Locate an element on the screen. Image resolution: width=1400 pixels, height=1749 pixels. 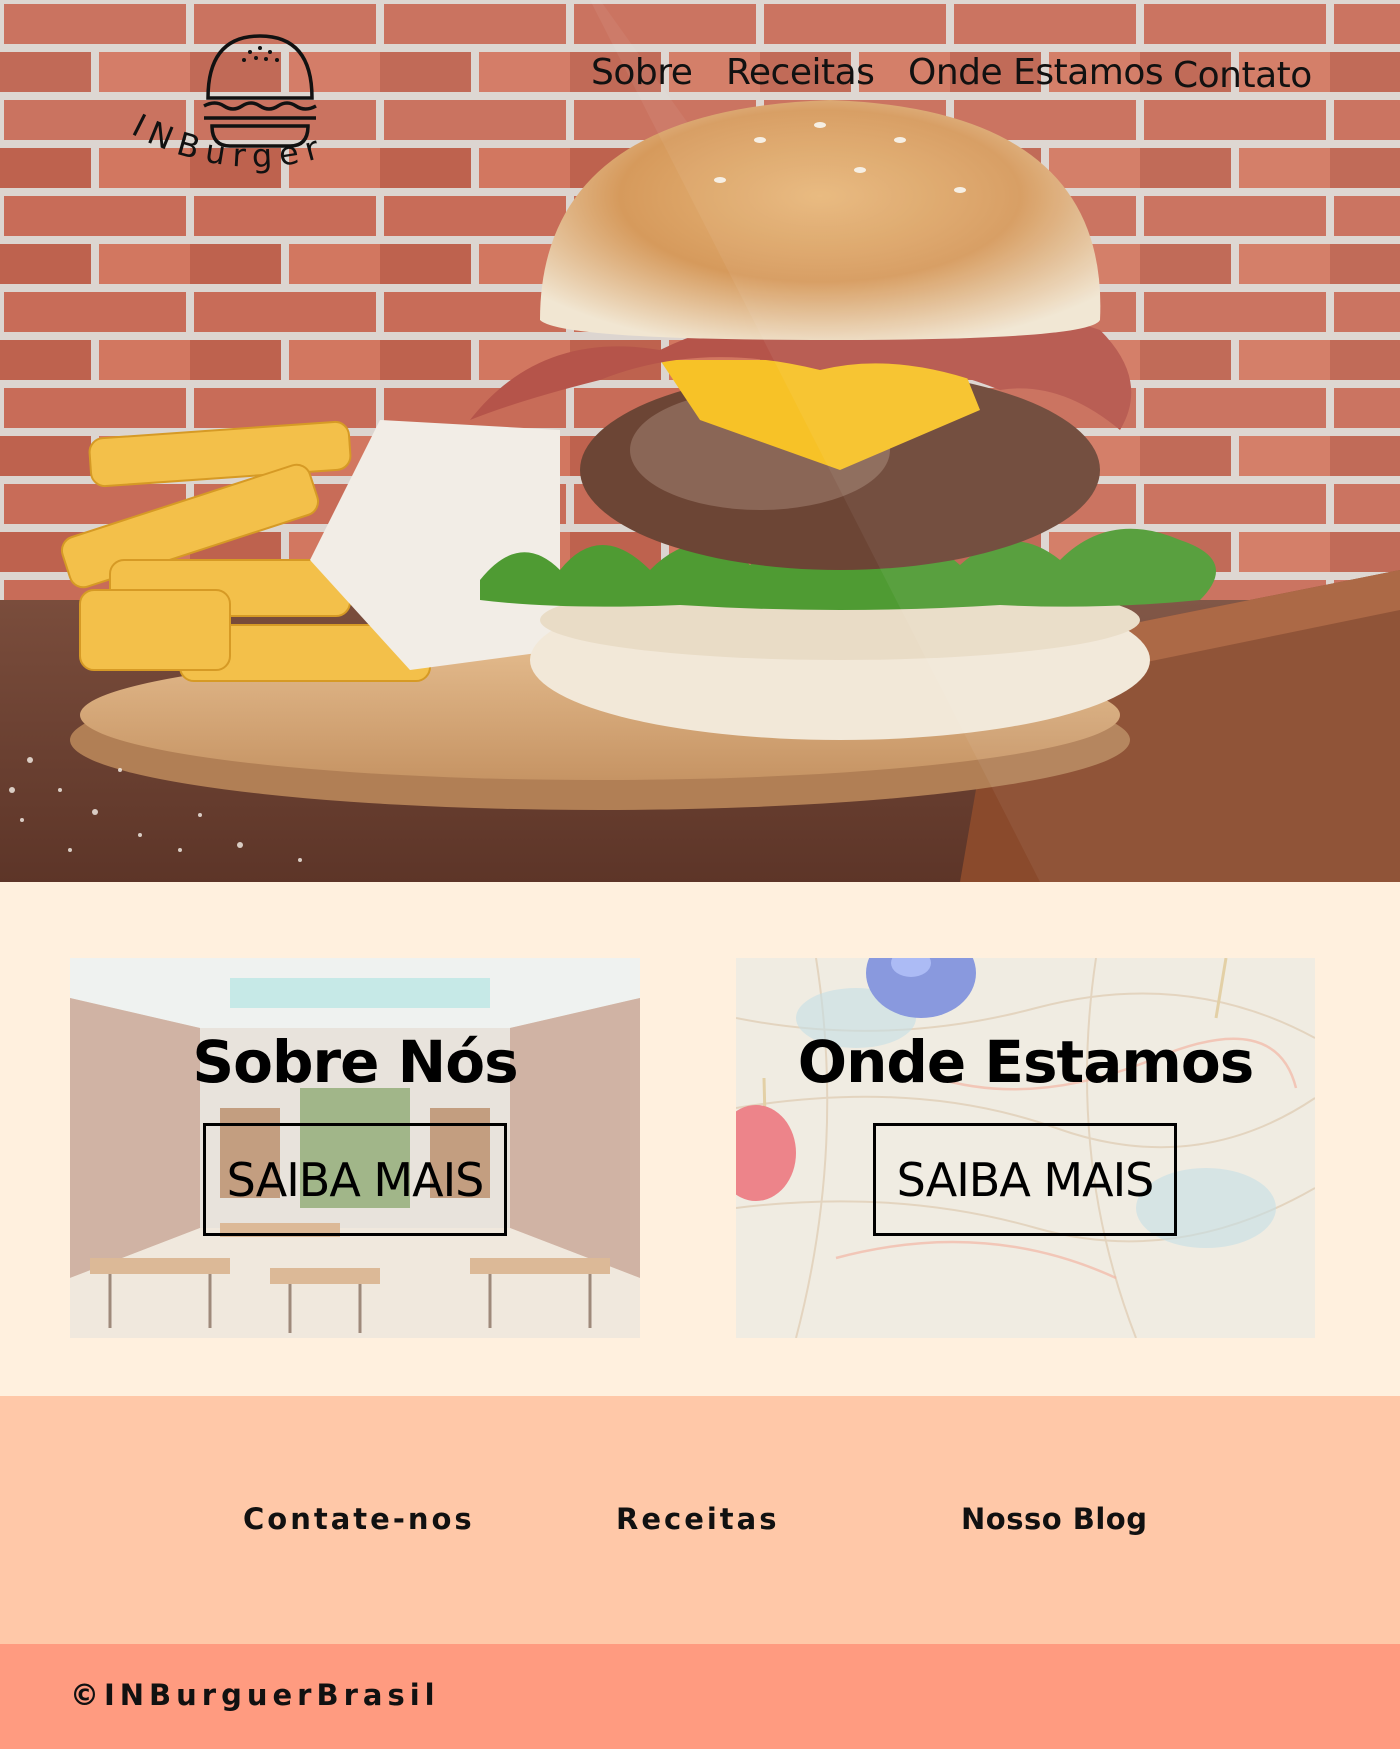
nav-link-sobre: Sobre is located at coordinates (642, 72).